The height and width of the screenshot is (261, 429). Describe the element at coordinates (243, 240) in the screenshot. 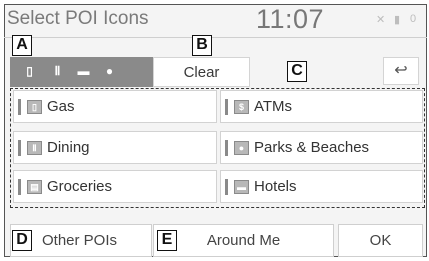

I see `around-me-button: Around Me` at that location.